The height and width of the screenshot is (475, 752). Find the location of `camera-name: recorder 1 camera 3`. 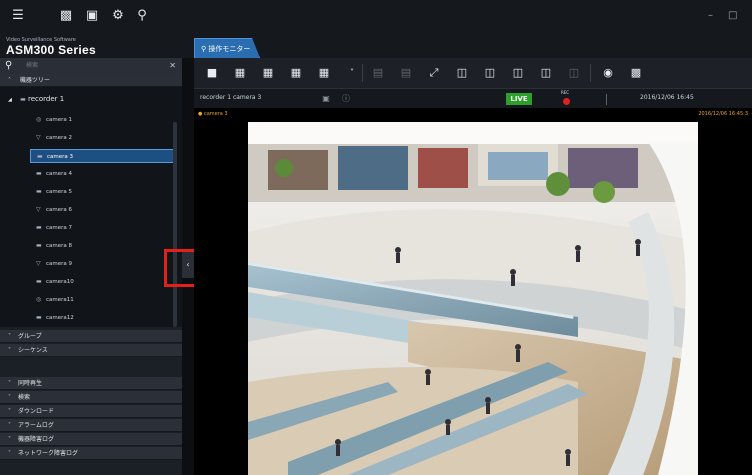

camera-name: recorder 1 camera 3 is located at coordinates (231, 97).